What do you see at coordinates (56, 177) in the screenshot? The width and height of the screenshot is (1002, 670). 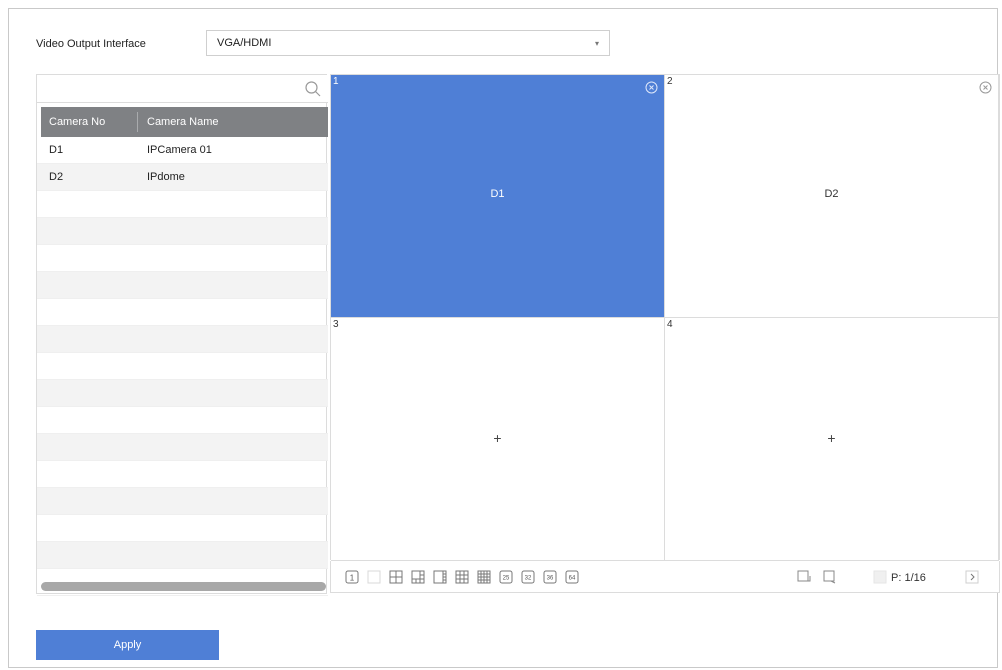 I see `camera-no-cell: D2` at bounding box center [56, 177].